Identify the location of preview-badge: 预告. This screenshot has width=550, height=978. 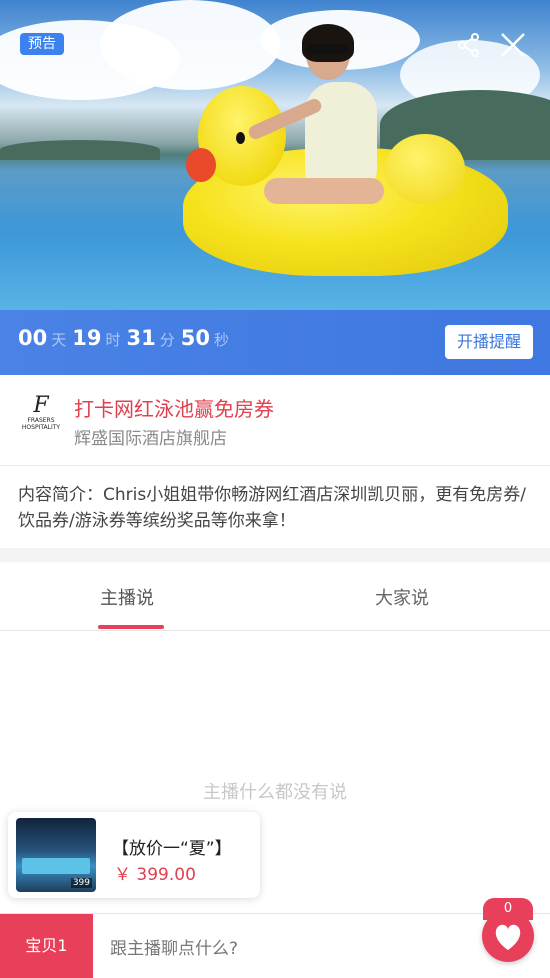
(42, 44).